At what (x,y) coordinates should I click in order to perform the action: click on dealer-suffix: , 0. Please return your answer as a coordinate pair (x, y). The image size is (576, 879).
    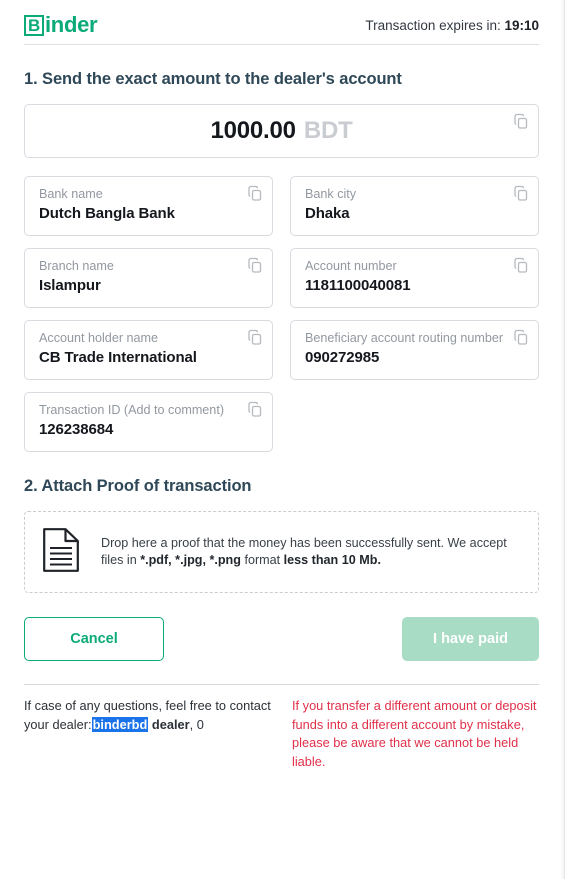
    Looking at the image, I should click on (196, 724).